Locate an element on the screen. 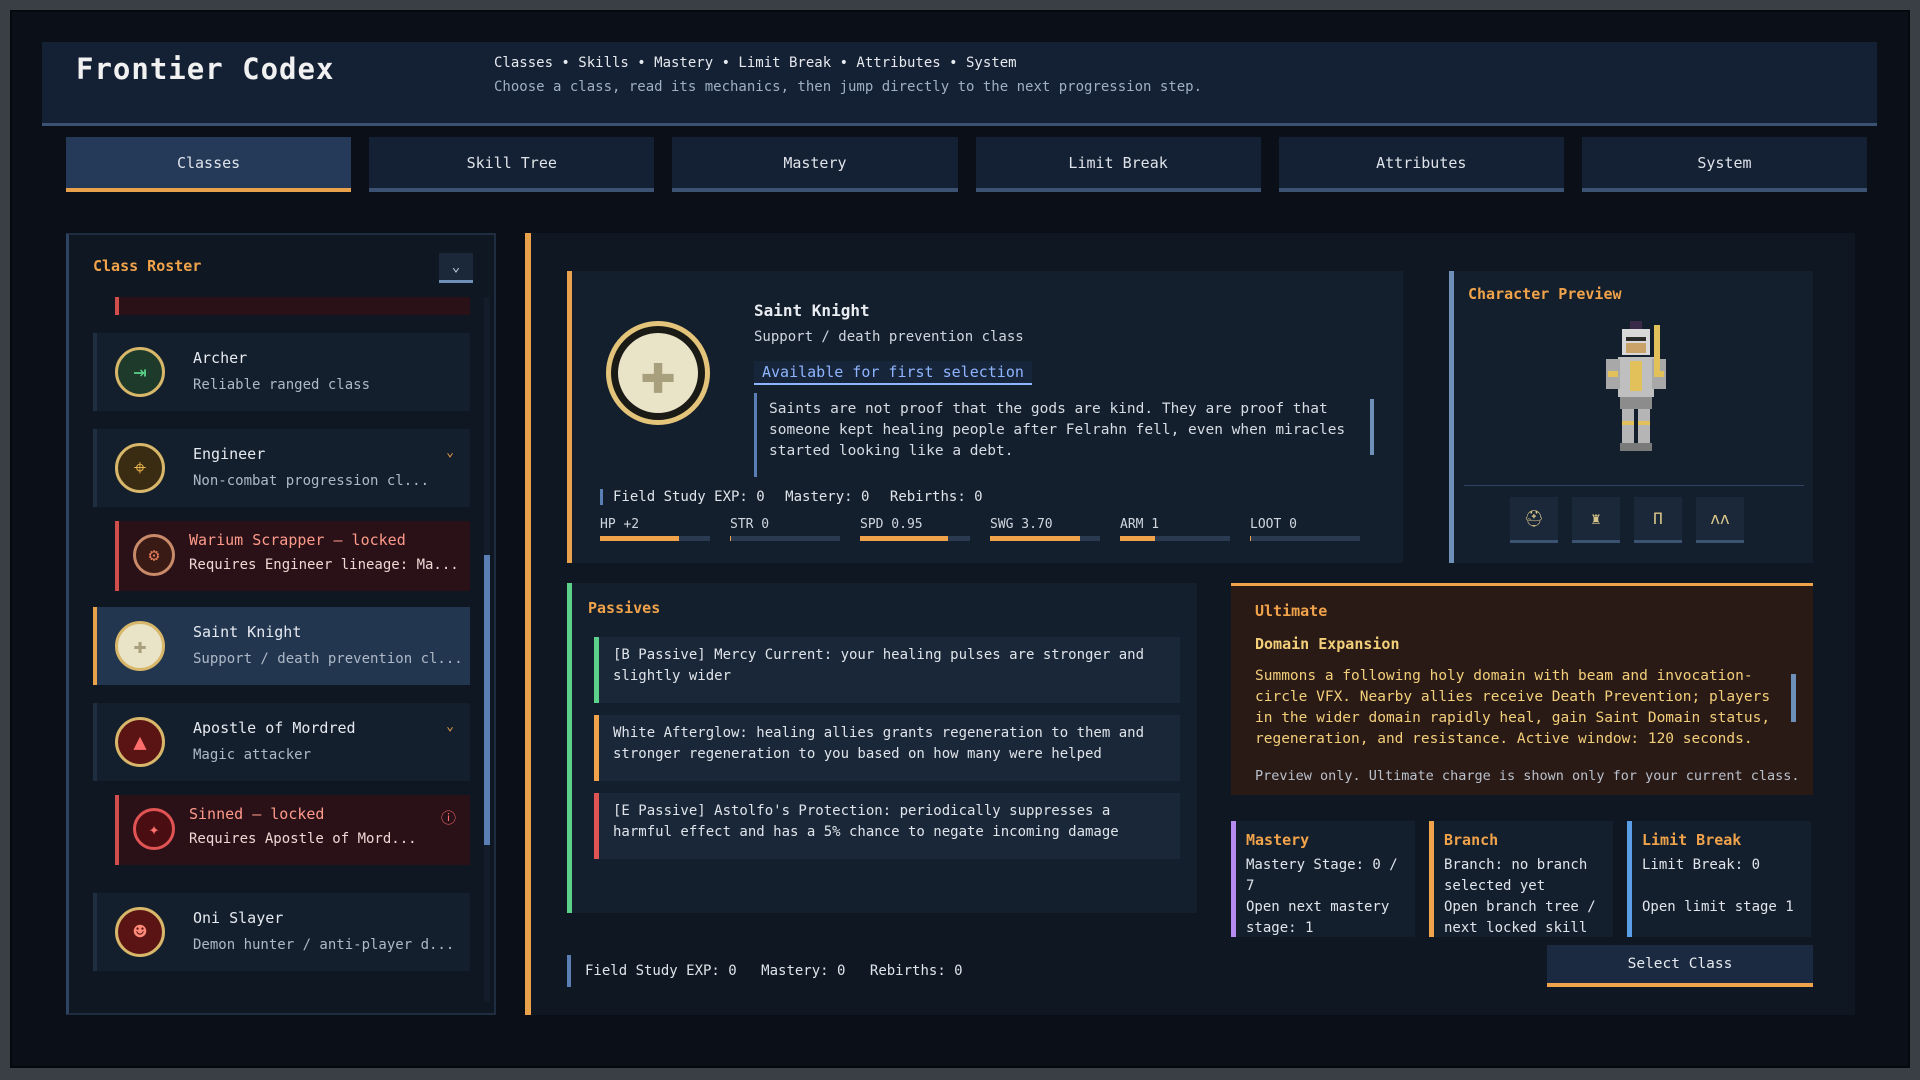  red-star-icon: ✦ is located at coordinates (154, 829).